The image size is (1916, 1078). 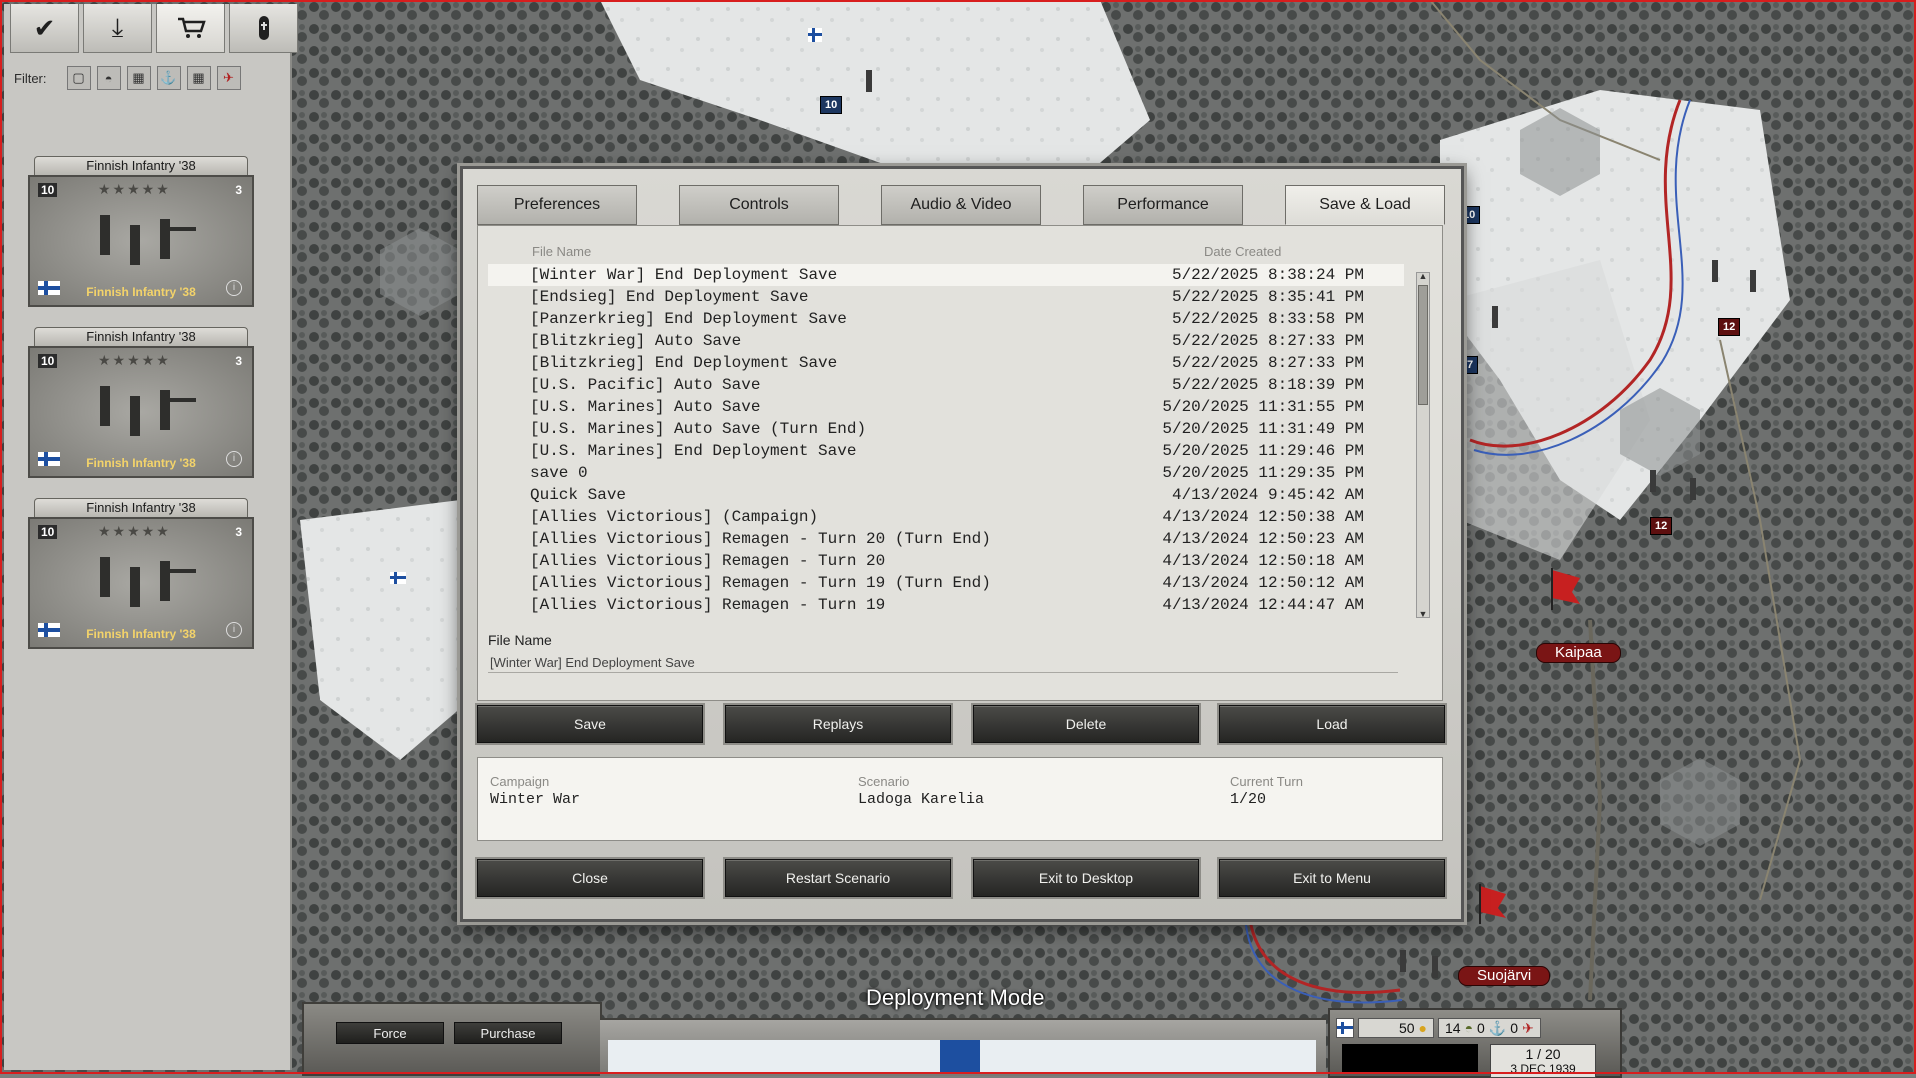 What do you see at coordinates (1469, 1028) in the screenshot?
I see `infantry-slot-icon: ◓` at bounding box center [1469, 1028].